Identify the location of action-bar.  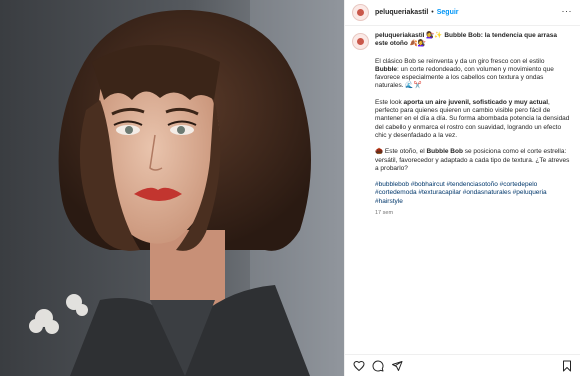
(462, 365).